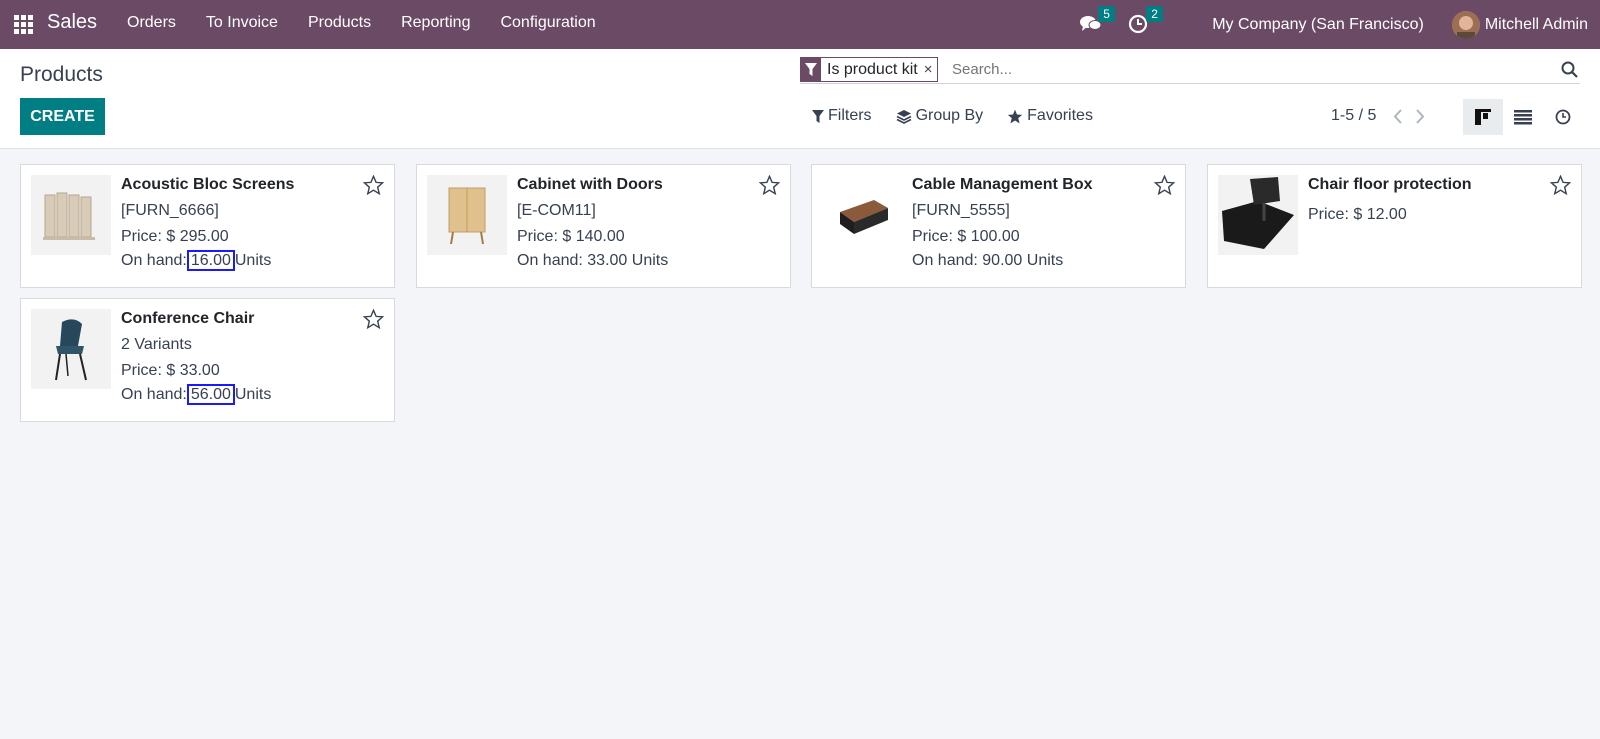 This screenshot has height=739, width=1600. I want to click on filter-icon, so click(818, 116).